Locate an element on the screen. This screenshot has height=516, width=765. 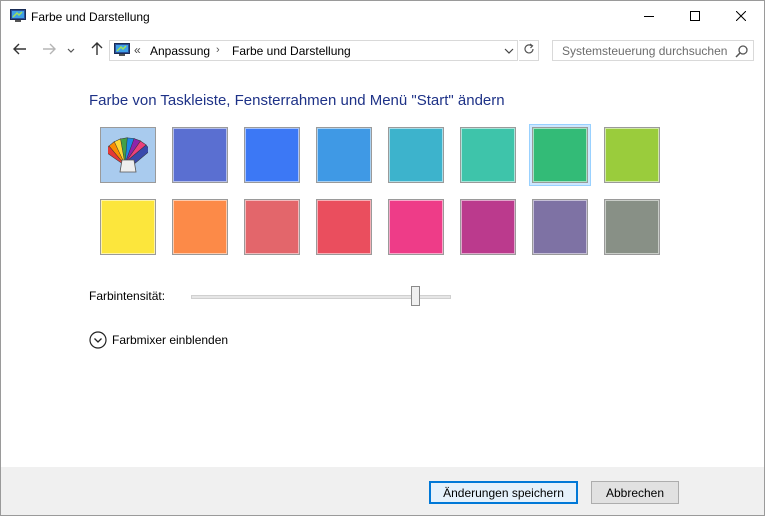
back-button is located at coordinates (20, 50).